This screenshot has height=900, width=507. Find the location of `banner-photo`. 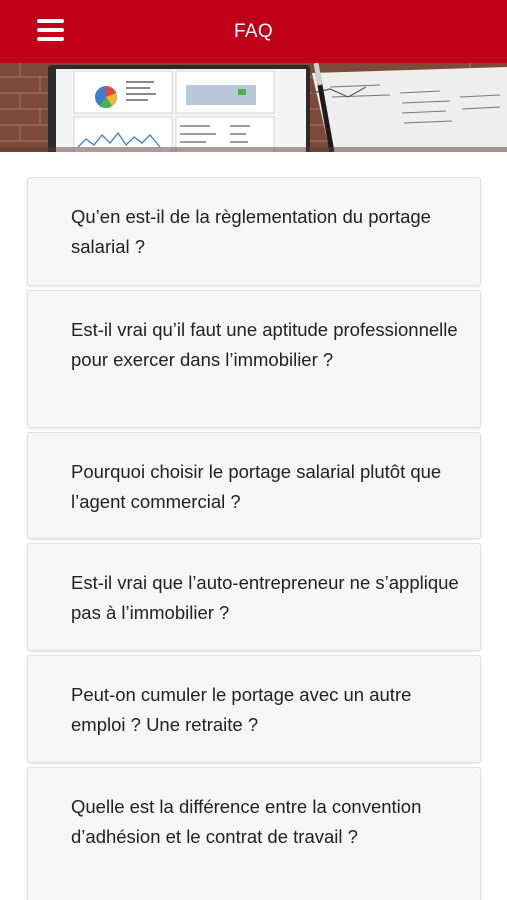

banner-photo is located at coordinates (253, 107).